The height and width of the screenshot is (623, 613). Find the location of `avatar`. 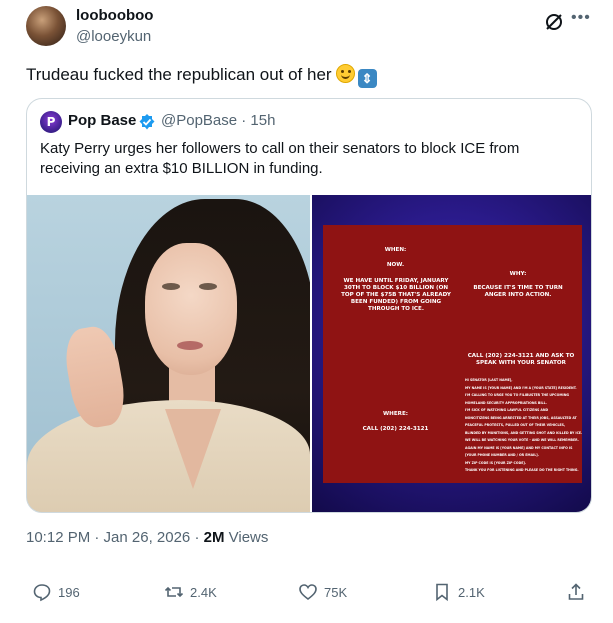

avatar is located at coordinates (46, 26).